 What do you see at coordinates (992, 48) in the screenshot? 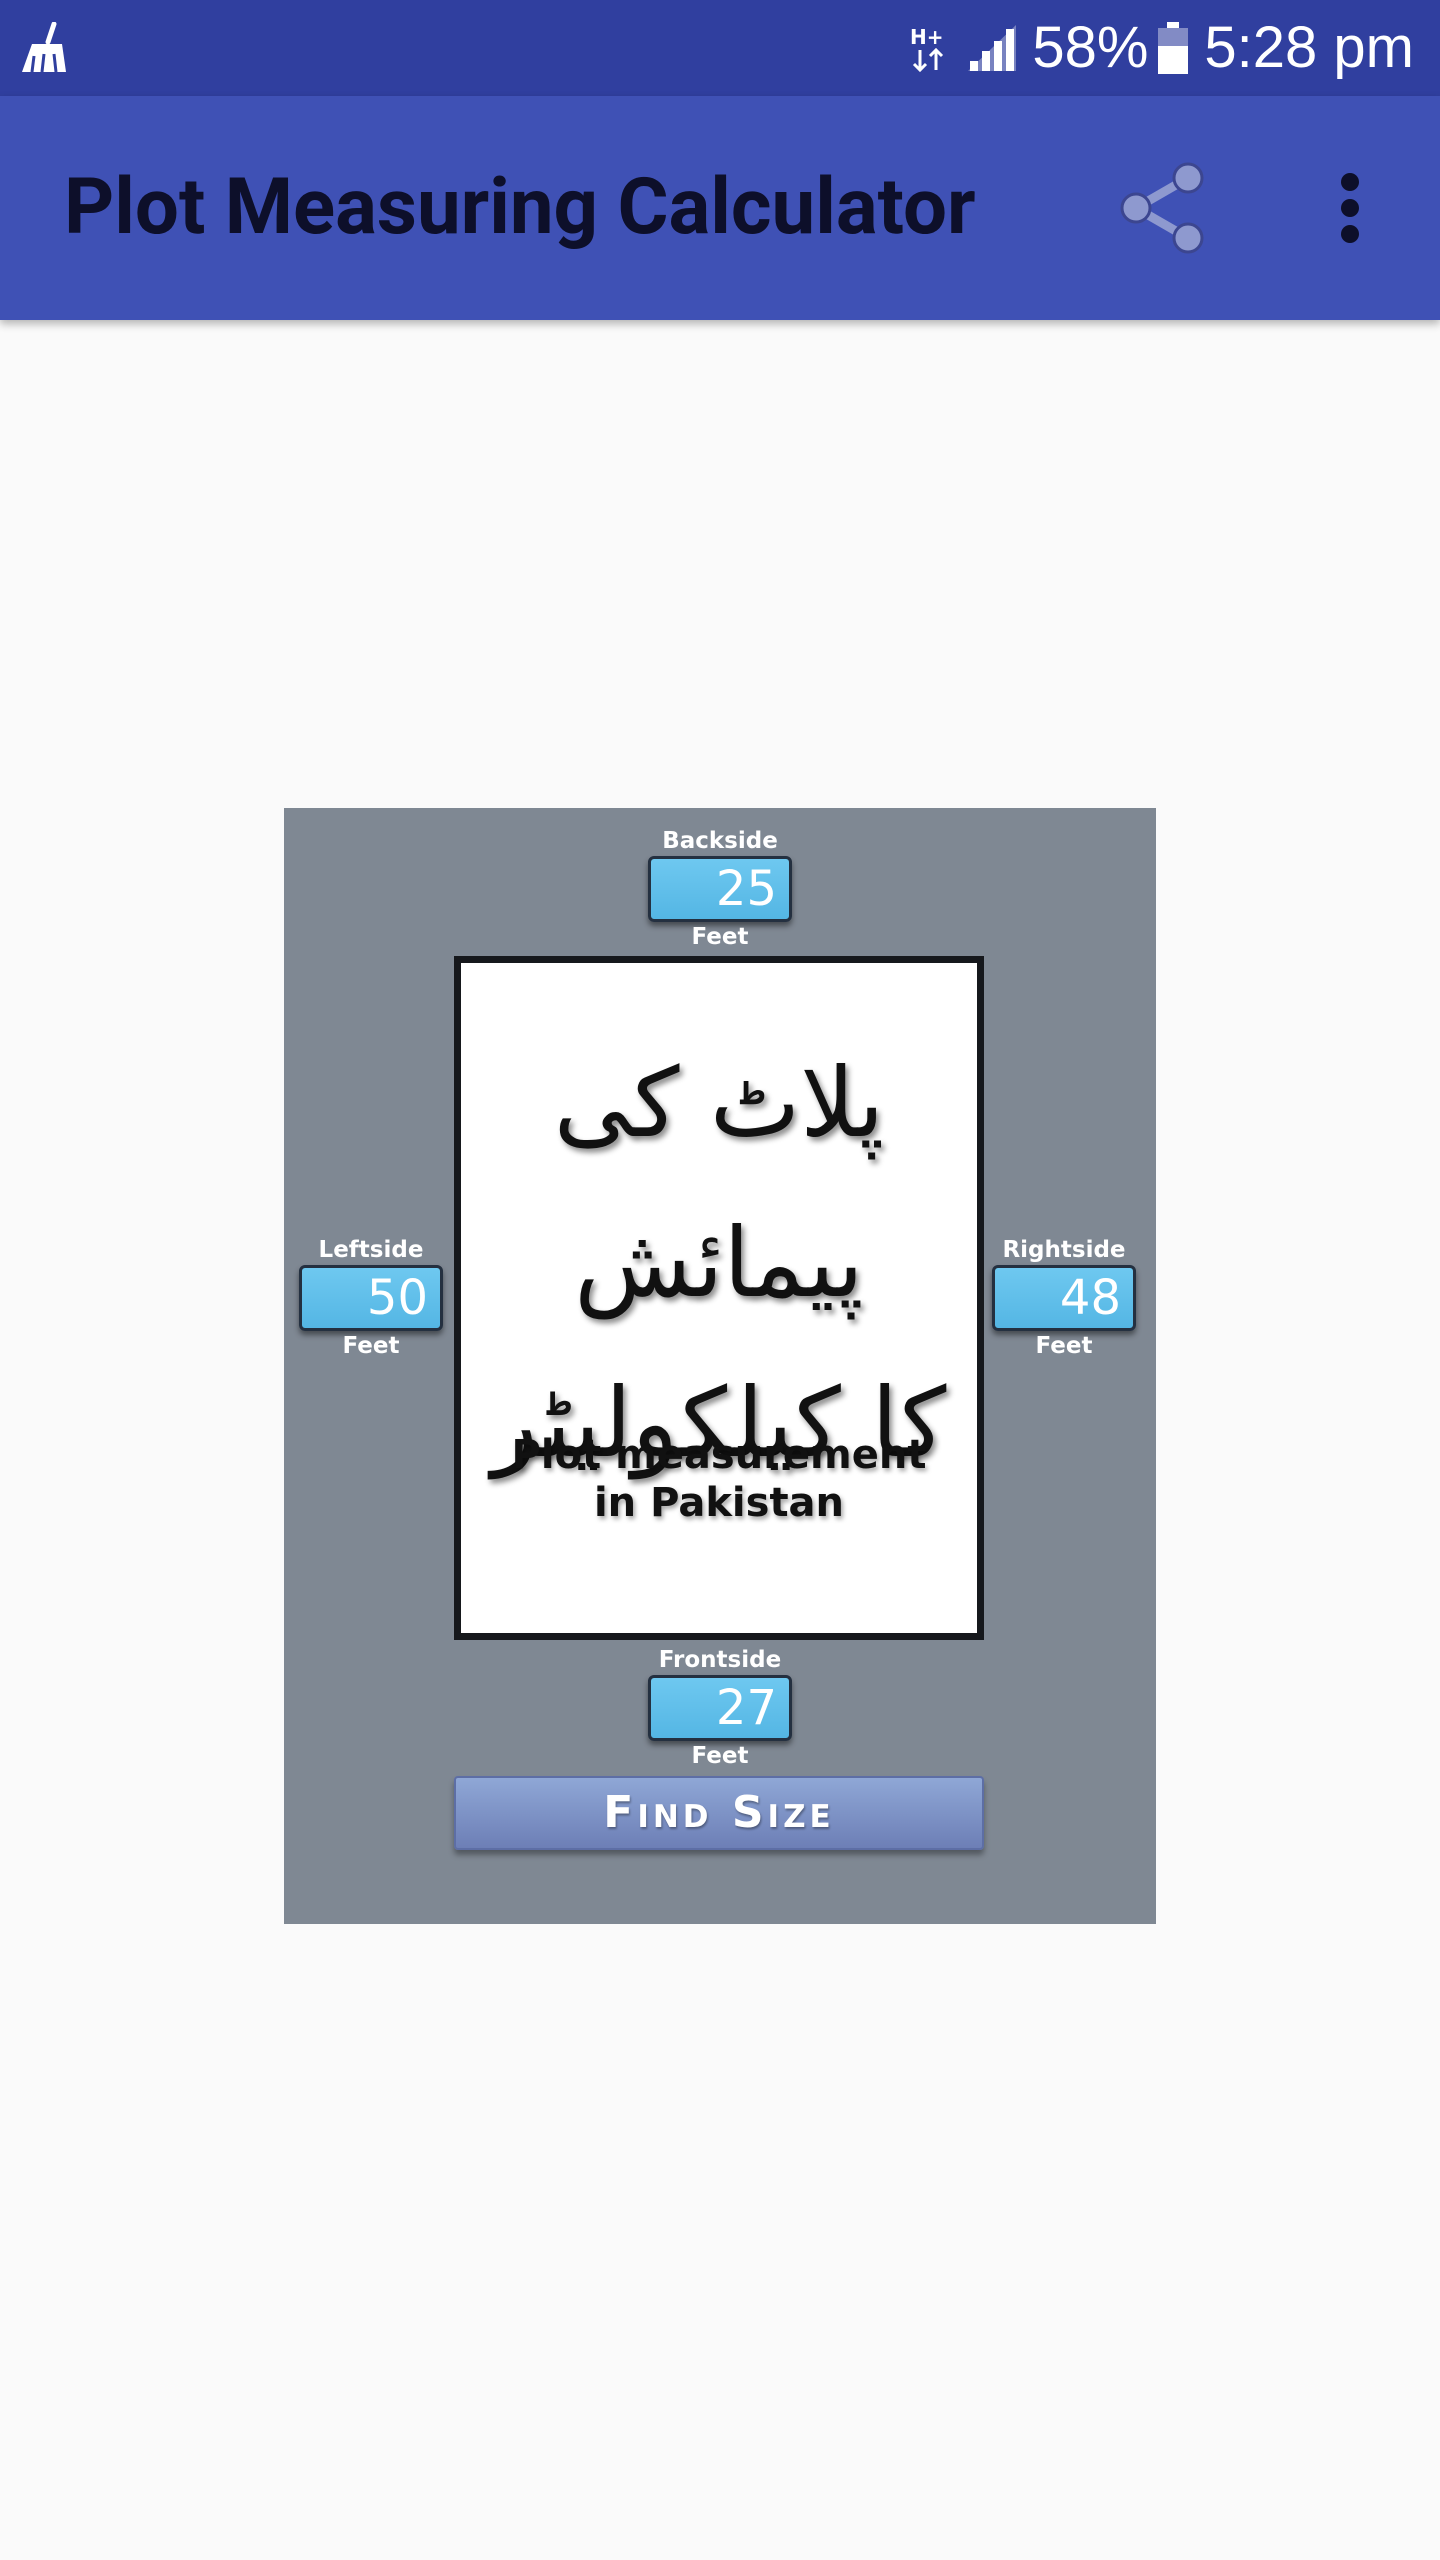
I see `signal-icon` at bounding box center [992, 48].